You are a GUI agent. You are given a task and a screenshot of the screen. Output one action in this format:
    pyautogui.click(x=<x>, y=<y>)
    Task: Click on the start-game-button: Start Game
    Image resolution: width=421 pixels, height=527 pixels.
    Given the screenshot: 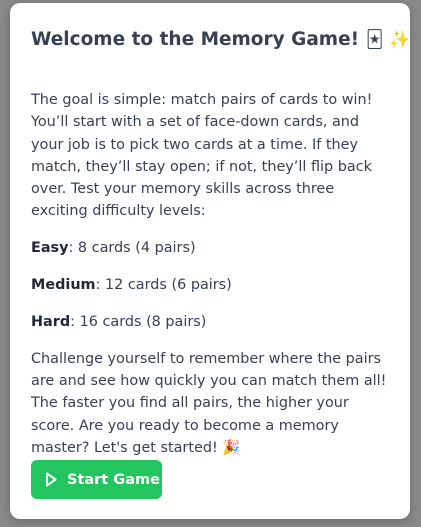 What is the action you would take?
    pyautogui.click(x=96, y=479)
    